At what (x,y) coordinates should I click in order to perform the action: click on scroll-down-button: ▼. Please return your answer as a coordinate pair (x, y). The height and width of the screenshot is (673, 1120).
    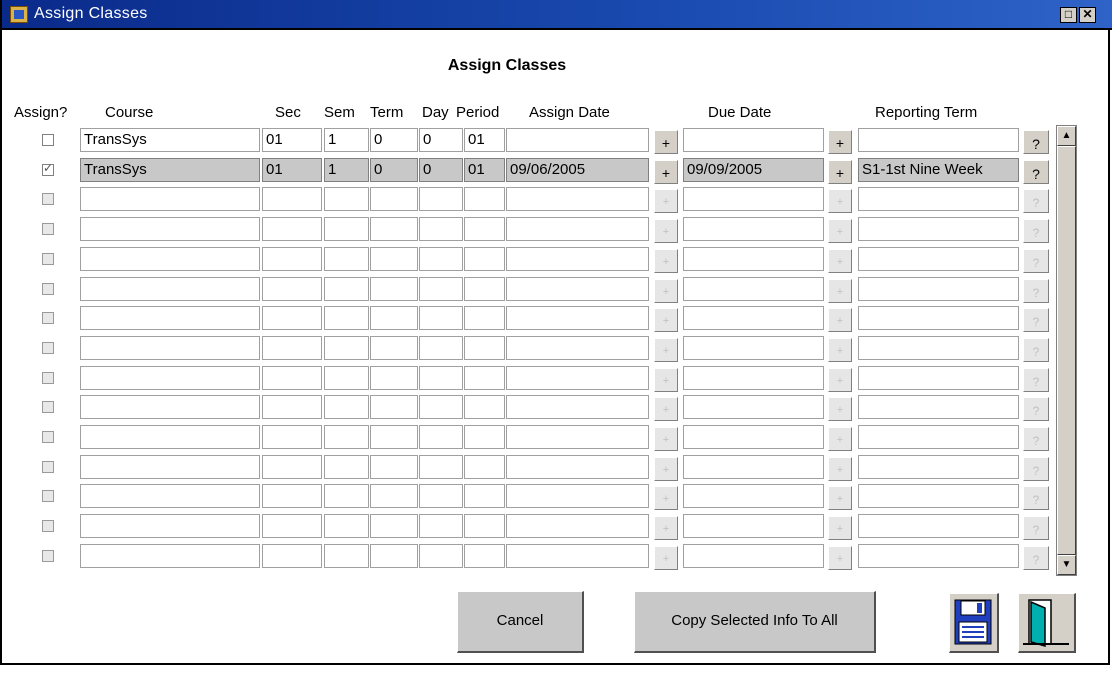
    Looking at the image, I should click on (1066, 565).